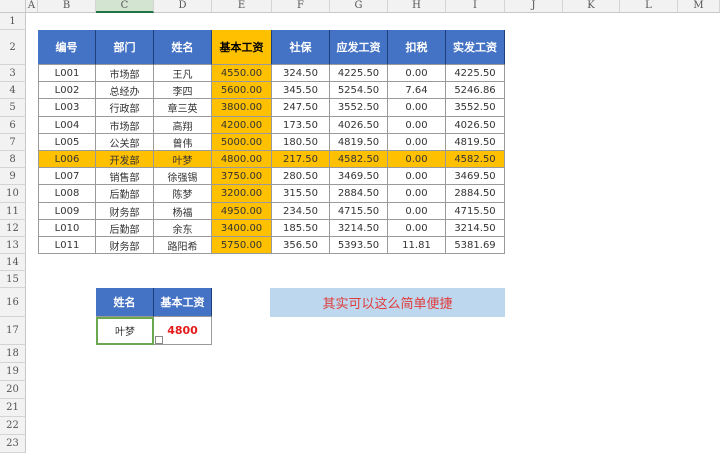  Describe the element at coordinates (183, 108) in the screenshot. I see `table-cell: 章三英` at that location.